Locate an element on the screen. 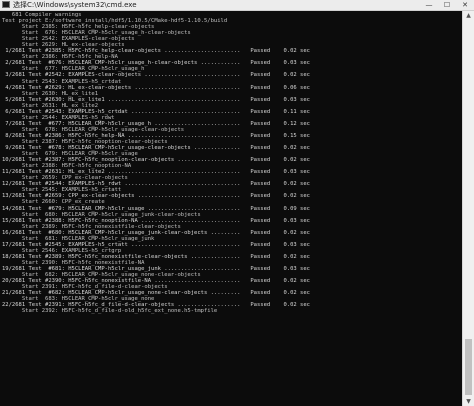  title-bar: 选择C:\Windows\system32\cmd.exe — ☐ ✕ is located at coordinates (237, 5).